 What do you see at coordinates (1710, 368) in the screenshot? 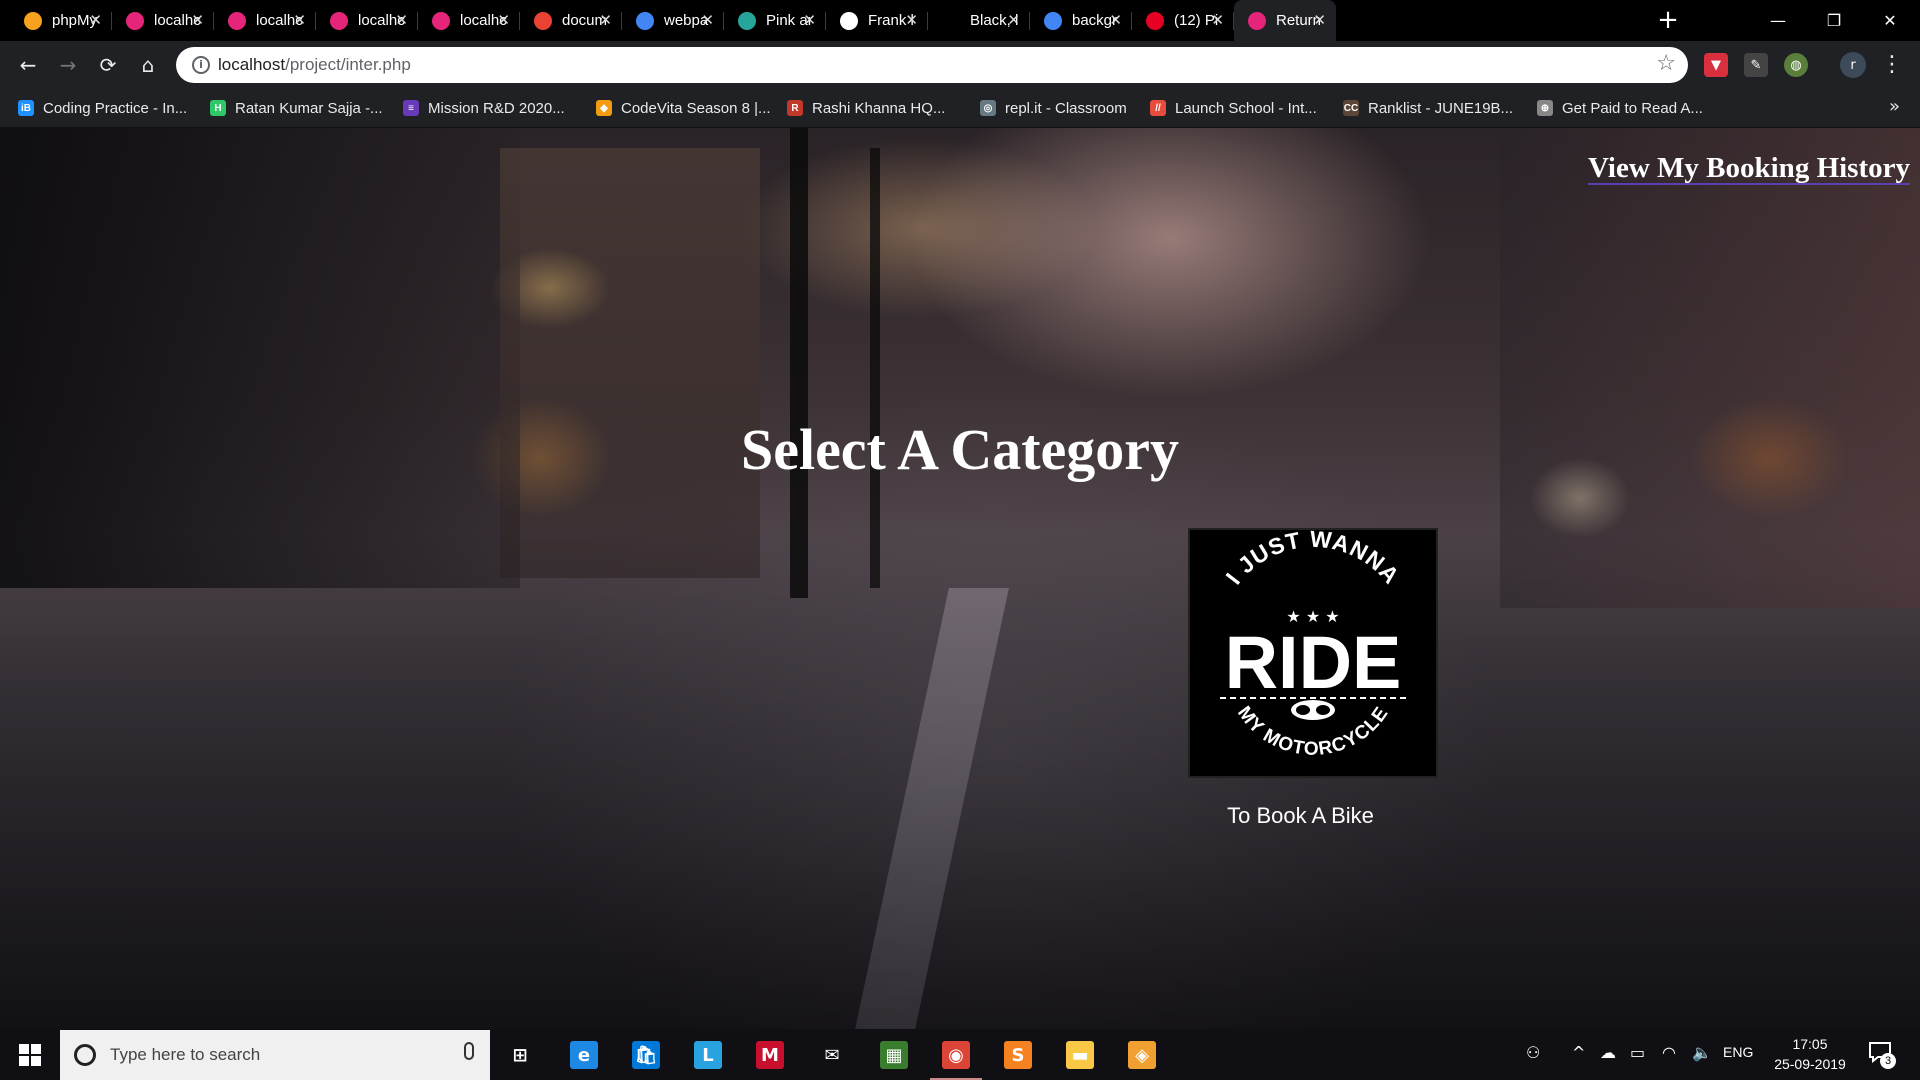
I see `background-building-right` at bounding box center [1710, 368].